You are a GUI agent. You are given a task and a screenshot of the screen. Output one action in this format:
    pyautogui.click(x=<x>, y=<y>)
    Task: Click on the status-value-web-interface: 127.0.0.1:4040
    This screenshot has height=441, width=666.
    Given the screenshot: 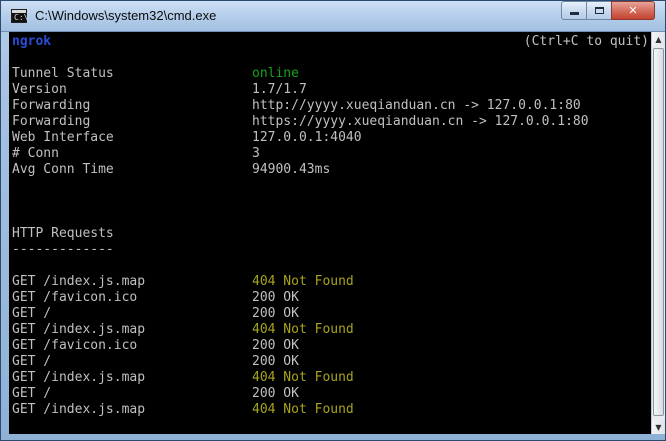 What is the action you would take?
    pyautogui.click(x=307, y=137)
    